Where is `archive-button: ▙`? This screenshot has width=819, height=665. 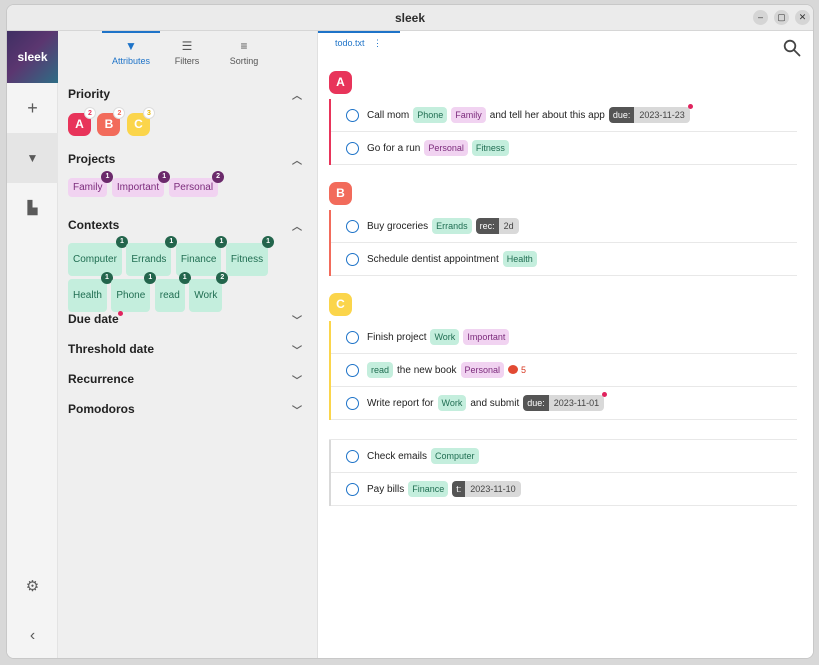 archive-button: ▙ is located at coordinates (32, 208).